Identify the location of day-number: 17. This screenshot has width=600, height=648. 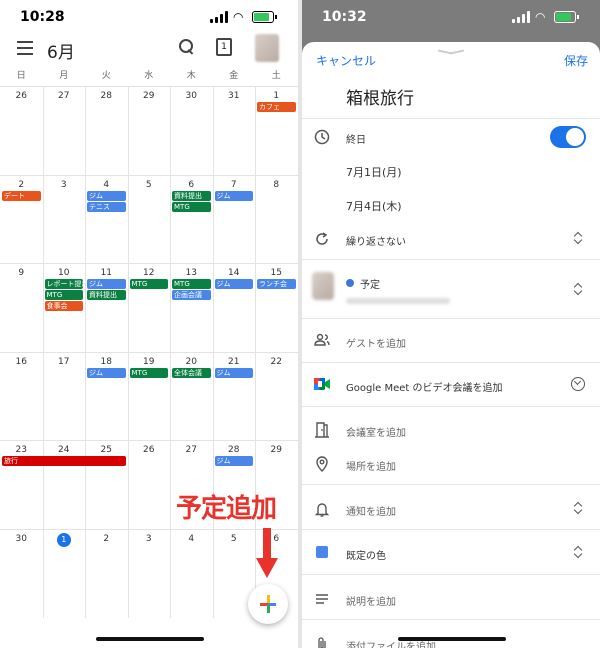
(64, 362).